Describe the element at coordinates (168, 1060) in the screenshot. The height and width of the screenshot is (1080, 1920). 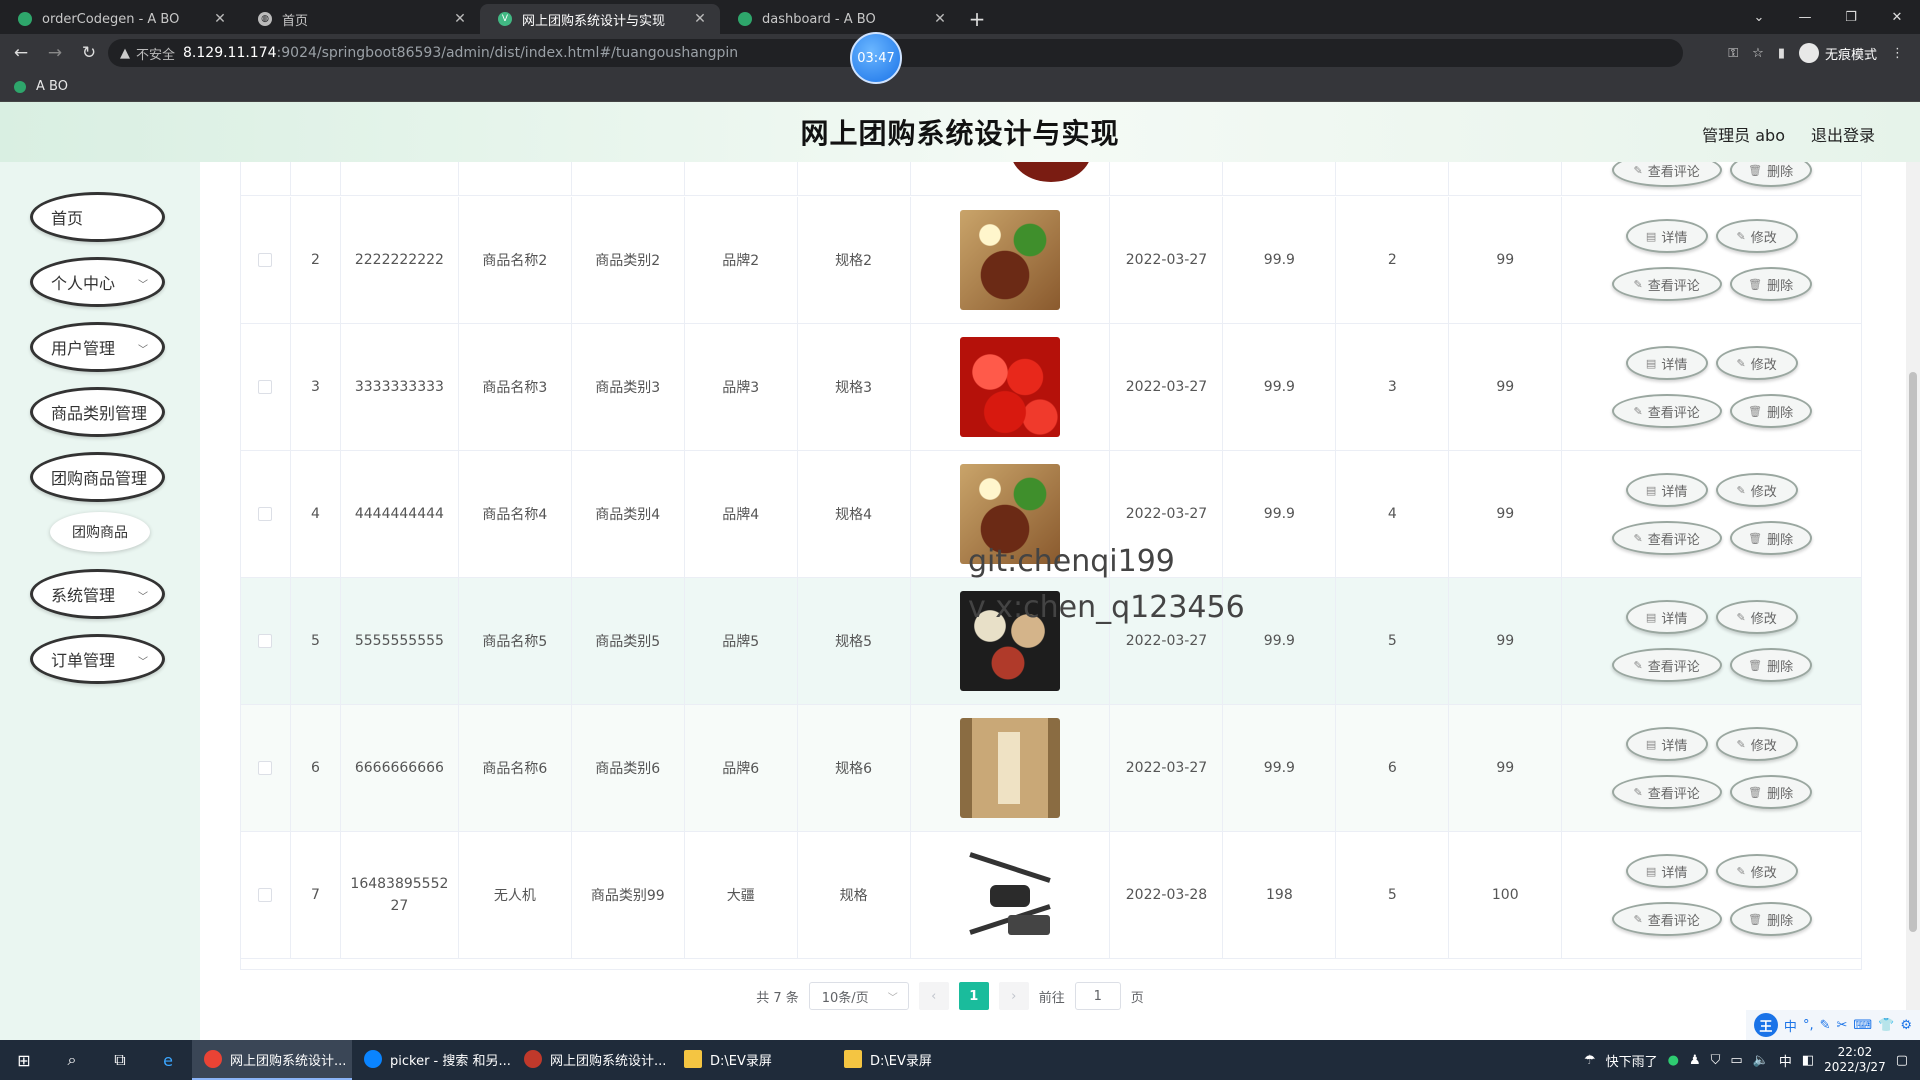
I see `ie-browser-icon: e` at that location.